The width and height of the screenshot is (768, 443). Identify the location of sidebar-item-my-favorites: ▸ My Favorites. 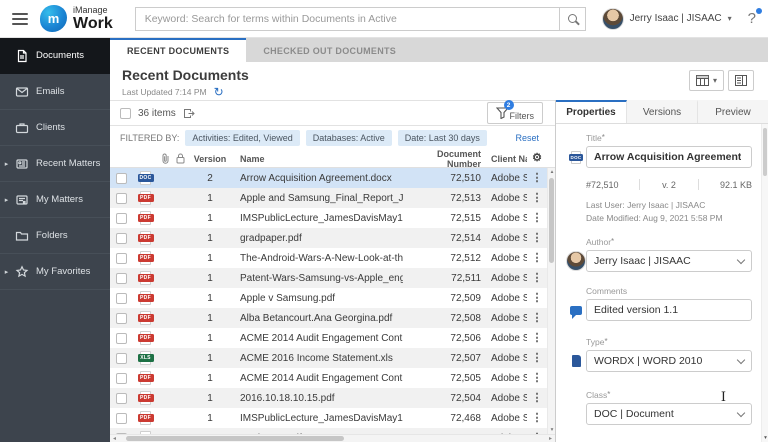
(55, 272).